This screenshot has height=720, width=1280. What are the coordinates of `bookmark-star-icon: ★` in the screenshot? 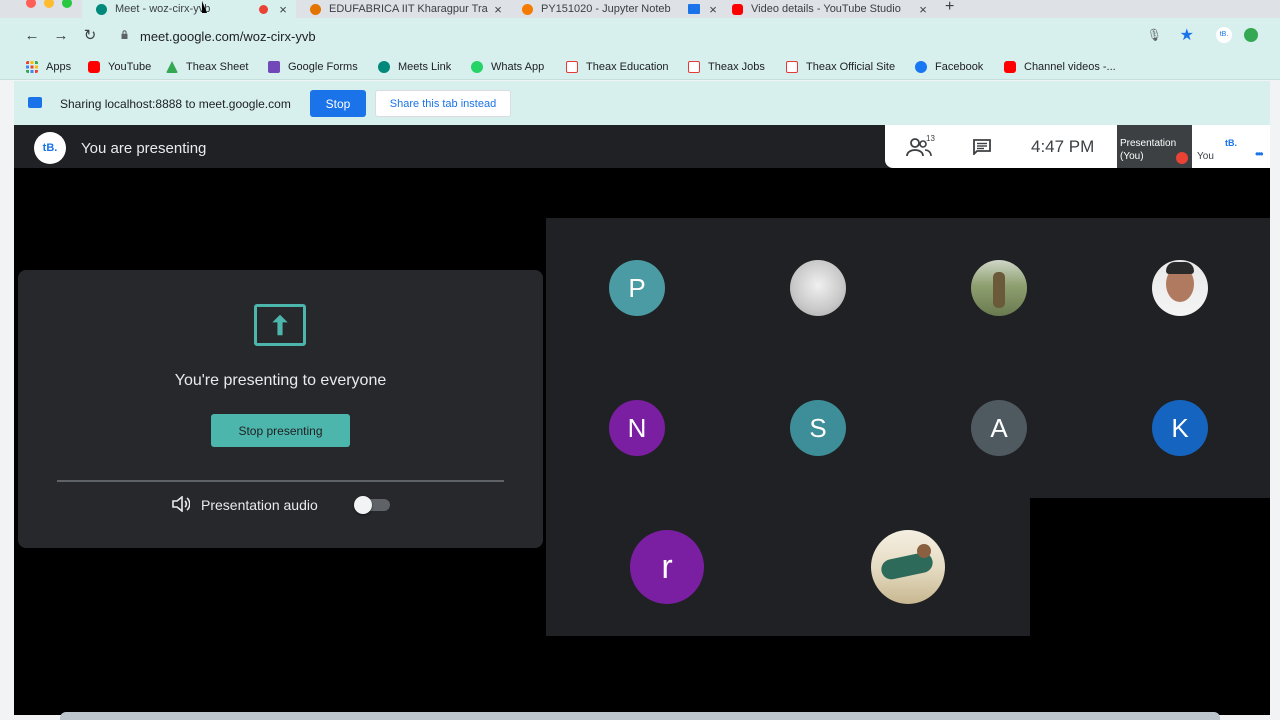 It's located at (1187, 35).